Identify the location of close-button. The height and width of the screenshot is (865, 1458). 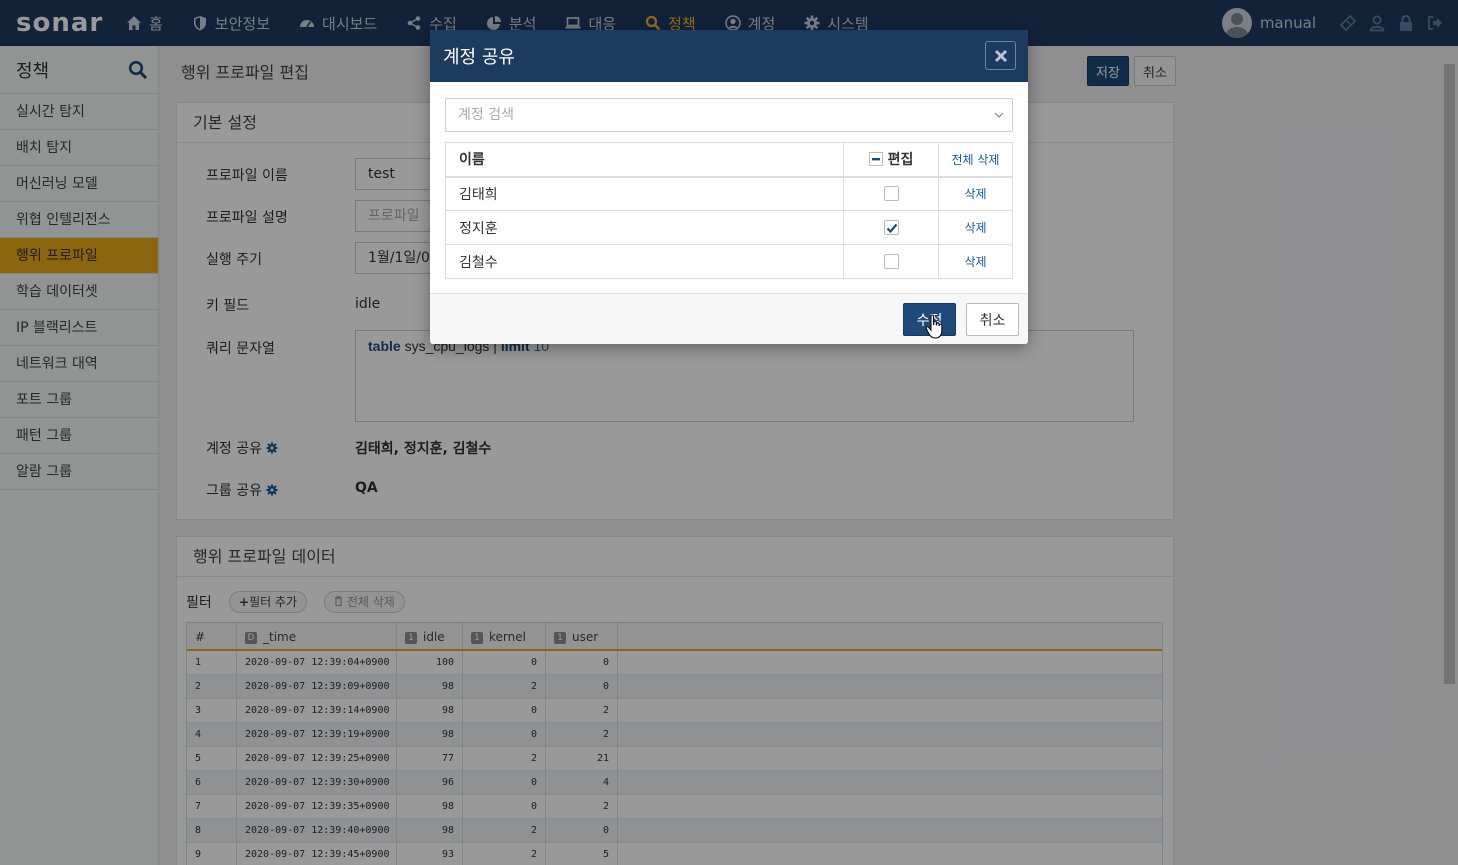
(1000, 55).